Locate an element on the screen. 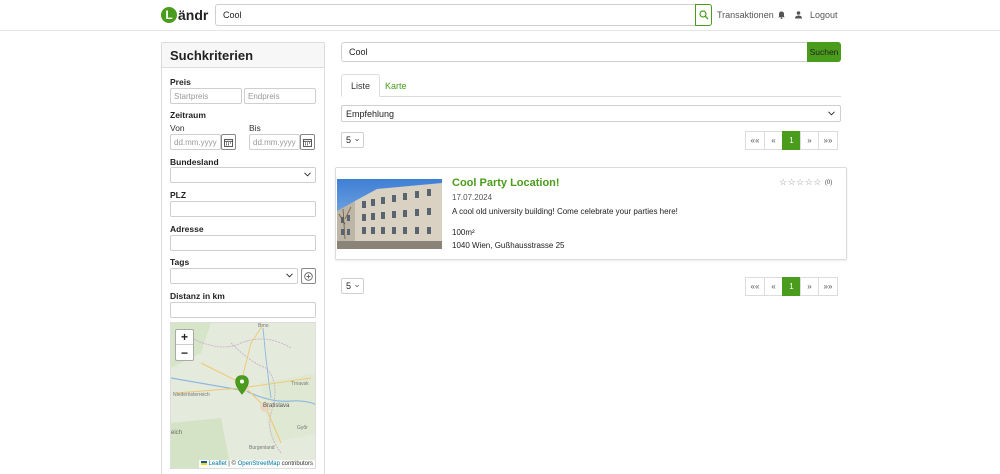 This screenshot has width=1000, height=474. map-label-gyor: Győr is located at coordinates (302, 428).